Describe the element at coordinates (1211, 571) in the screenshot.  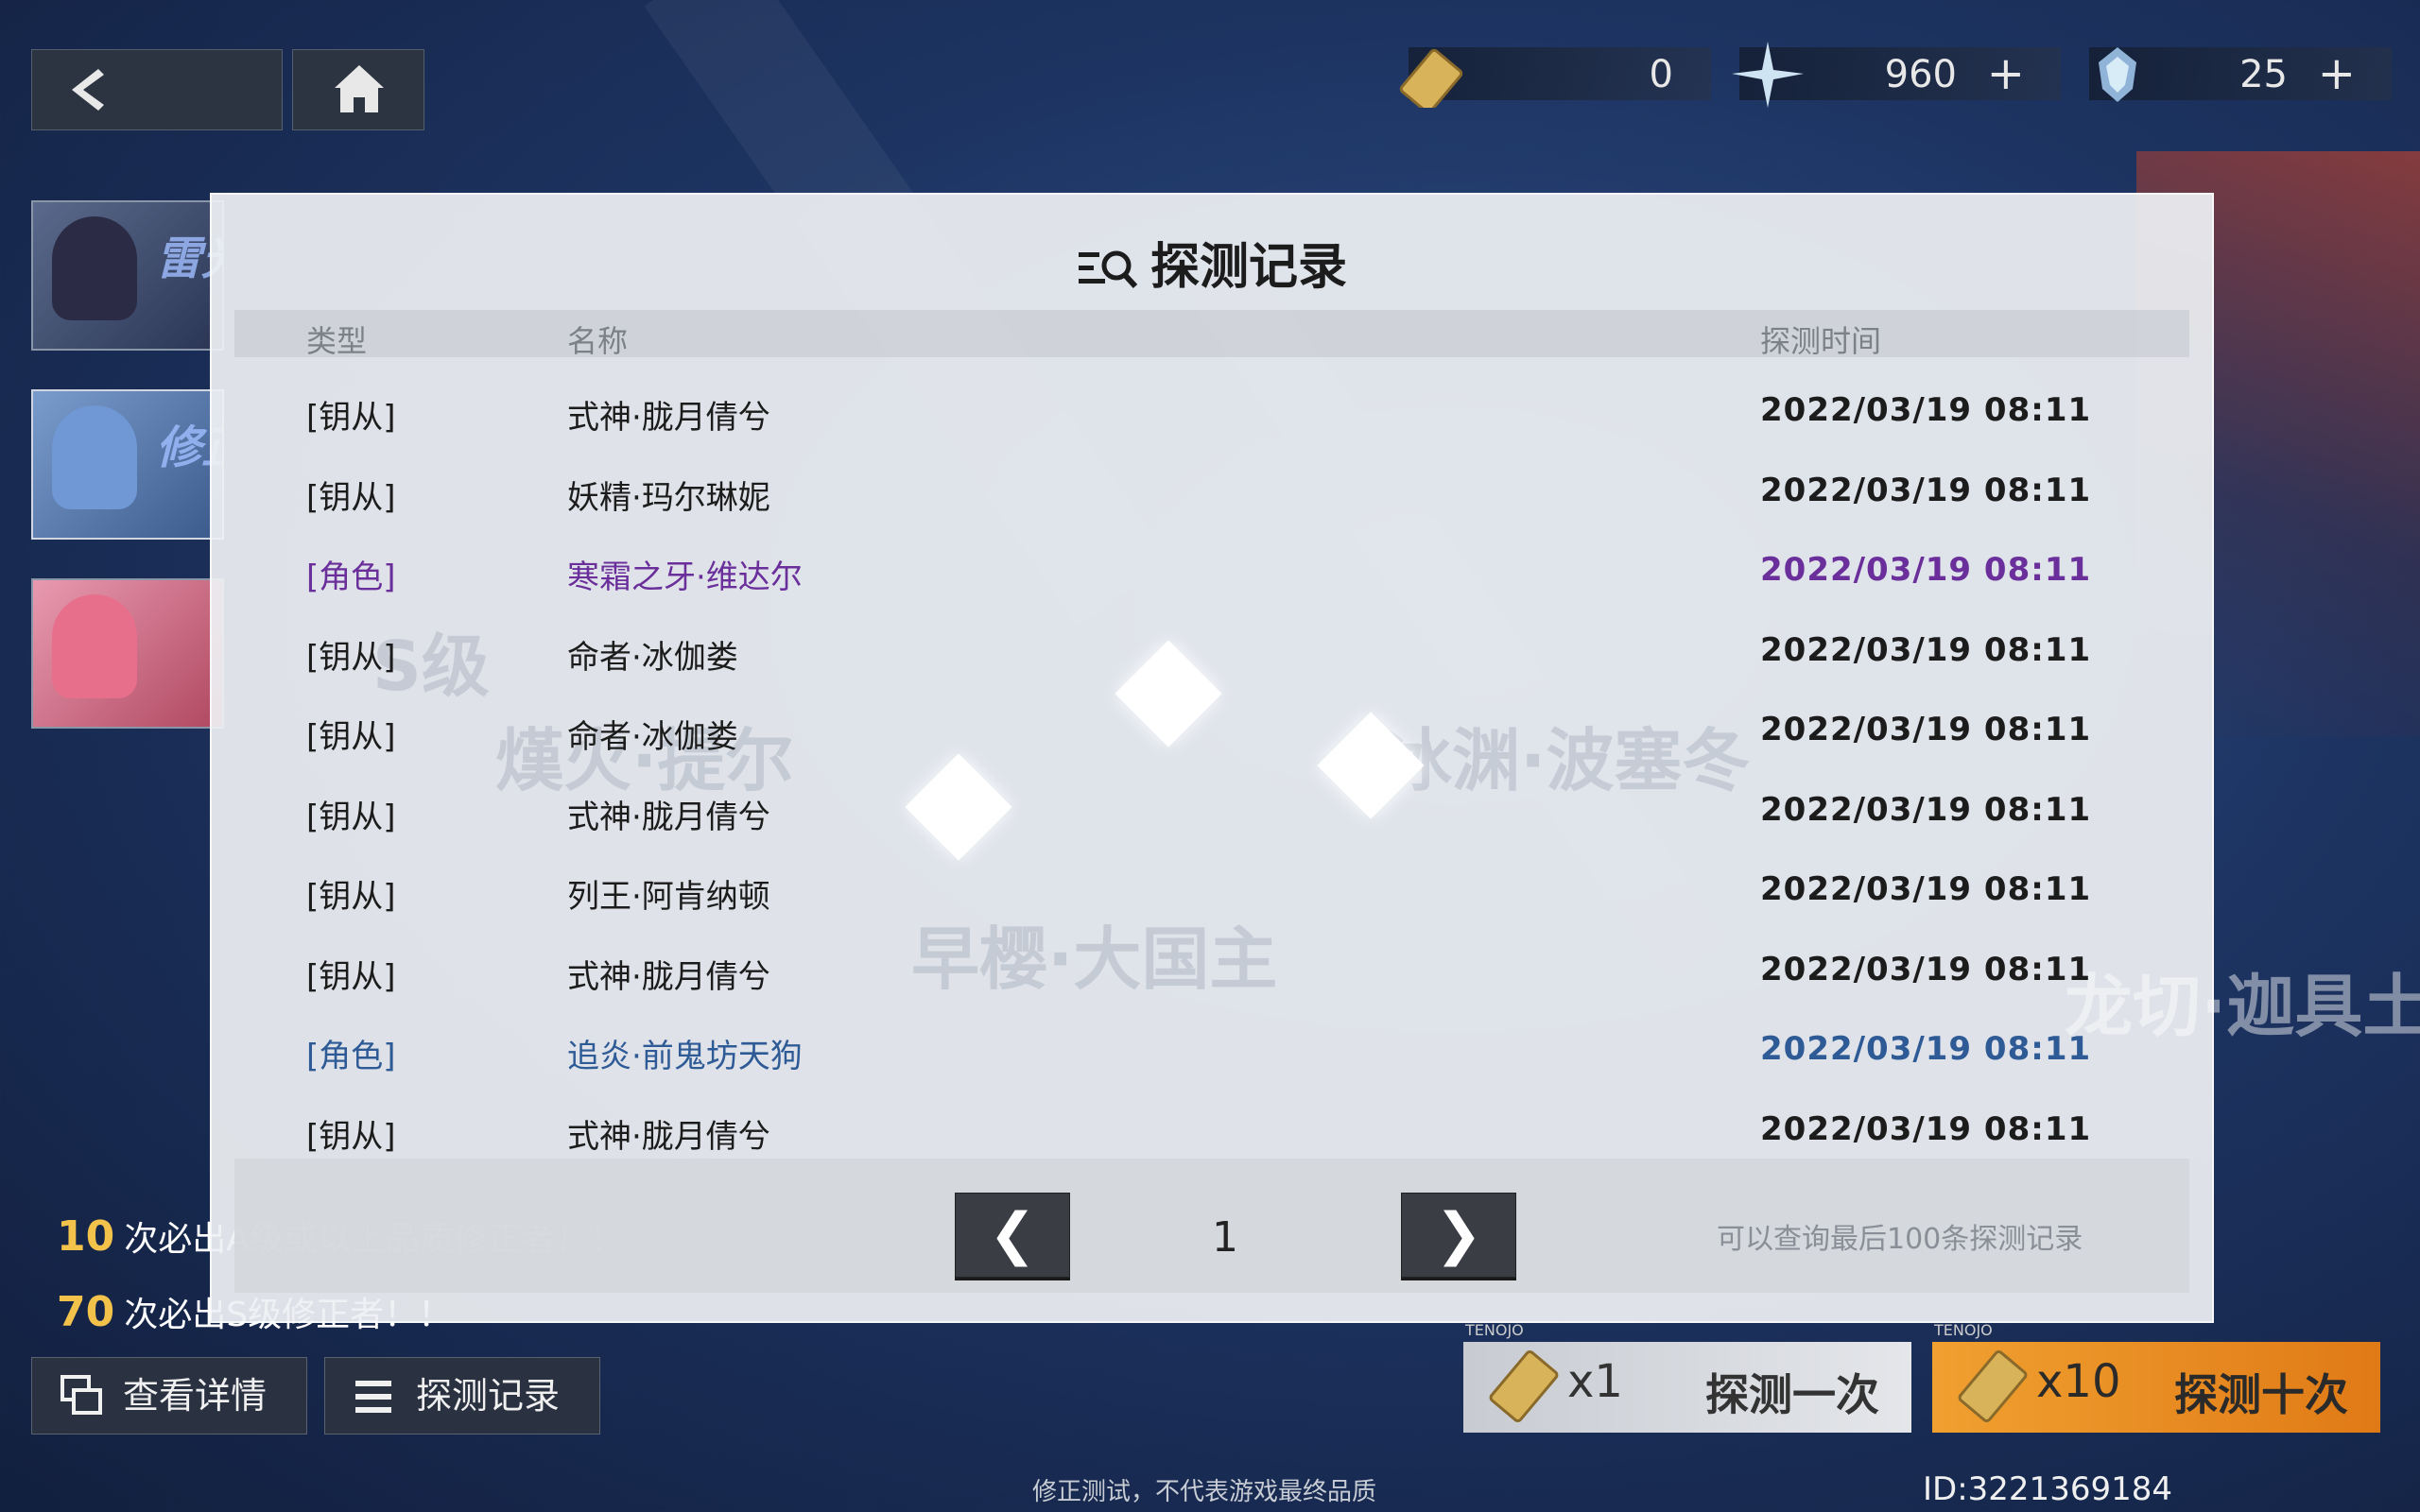
I see `table-row: [角色] 寒霜之牙·维达尔 2022/03/19 08:11` at that location.